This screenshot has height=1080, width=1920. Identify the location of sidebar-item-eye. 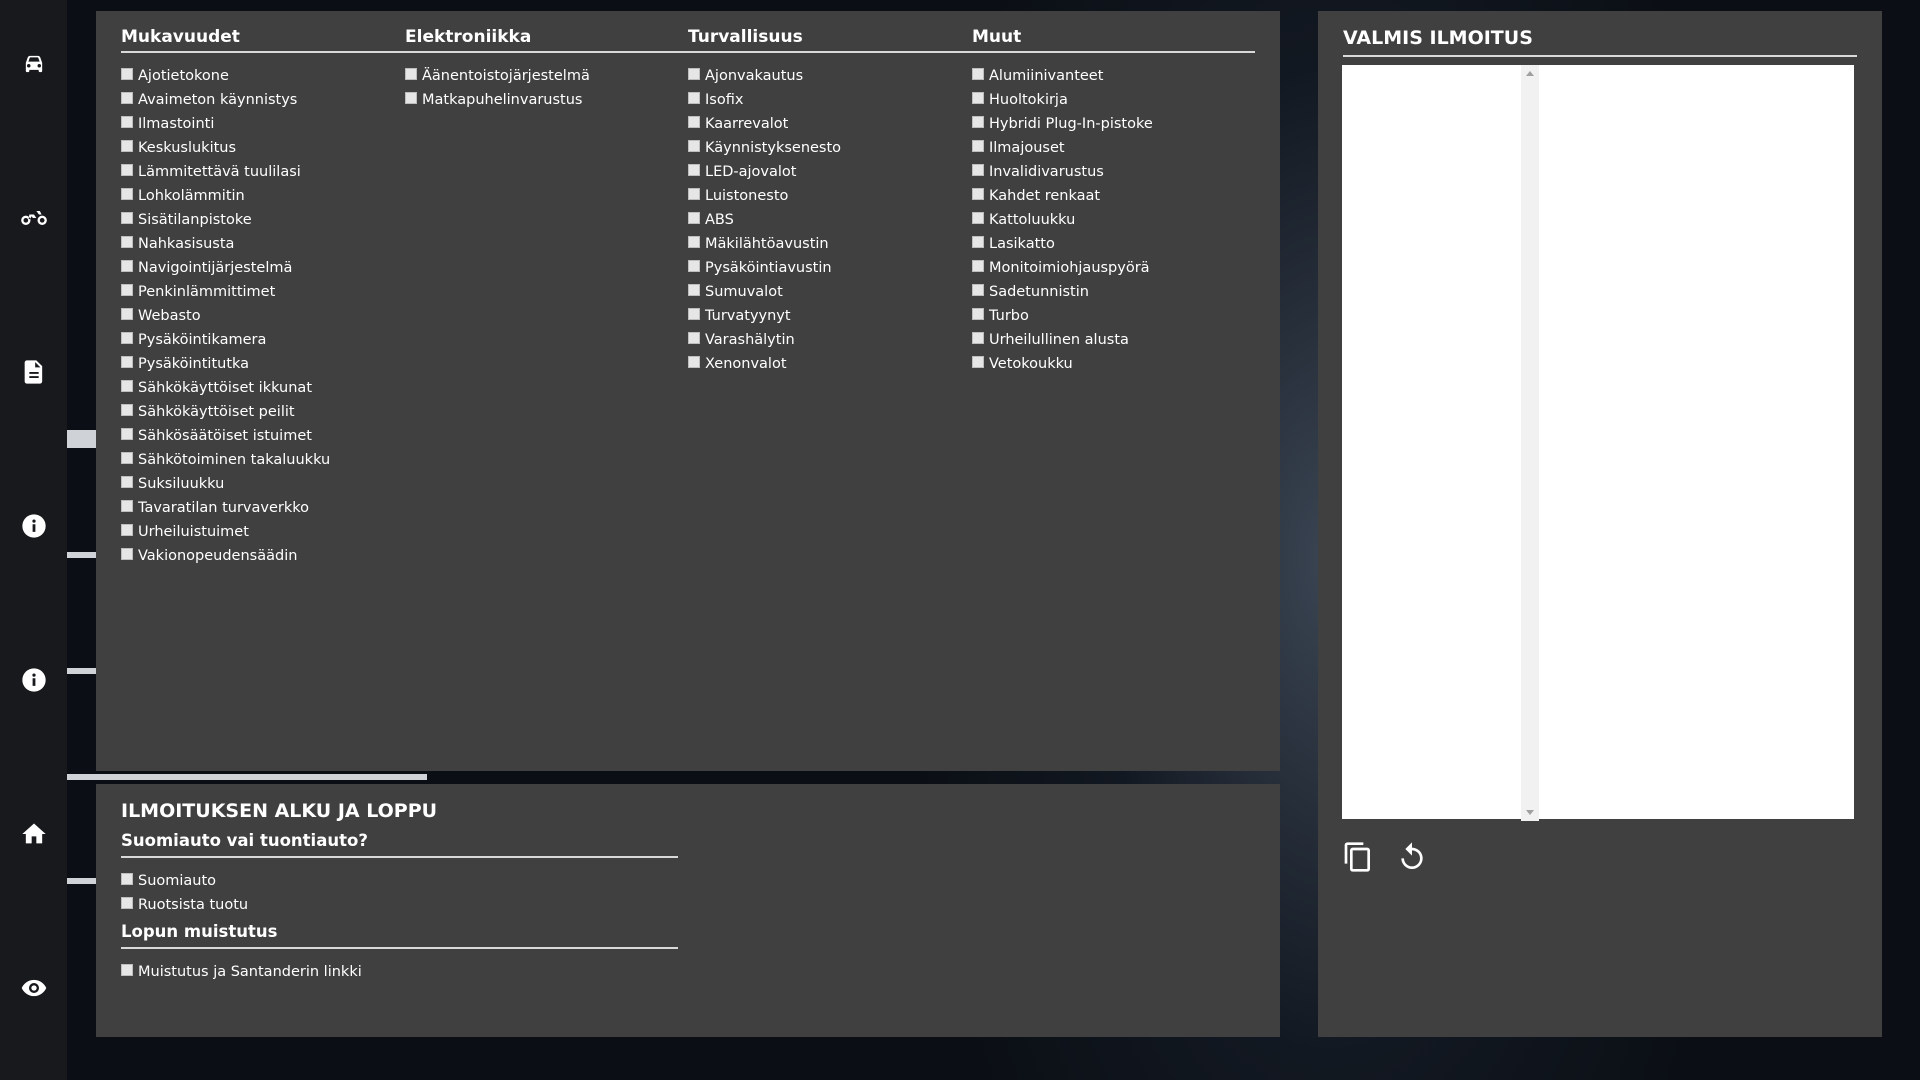
(33, 988).